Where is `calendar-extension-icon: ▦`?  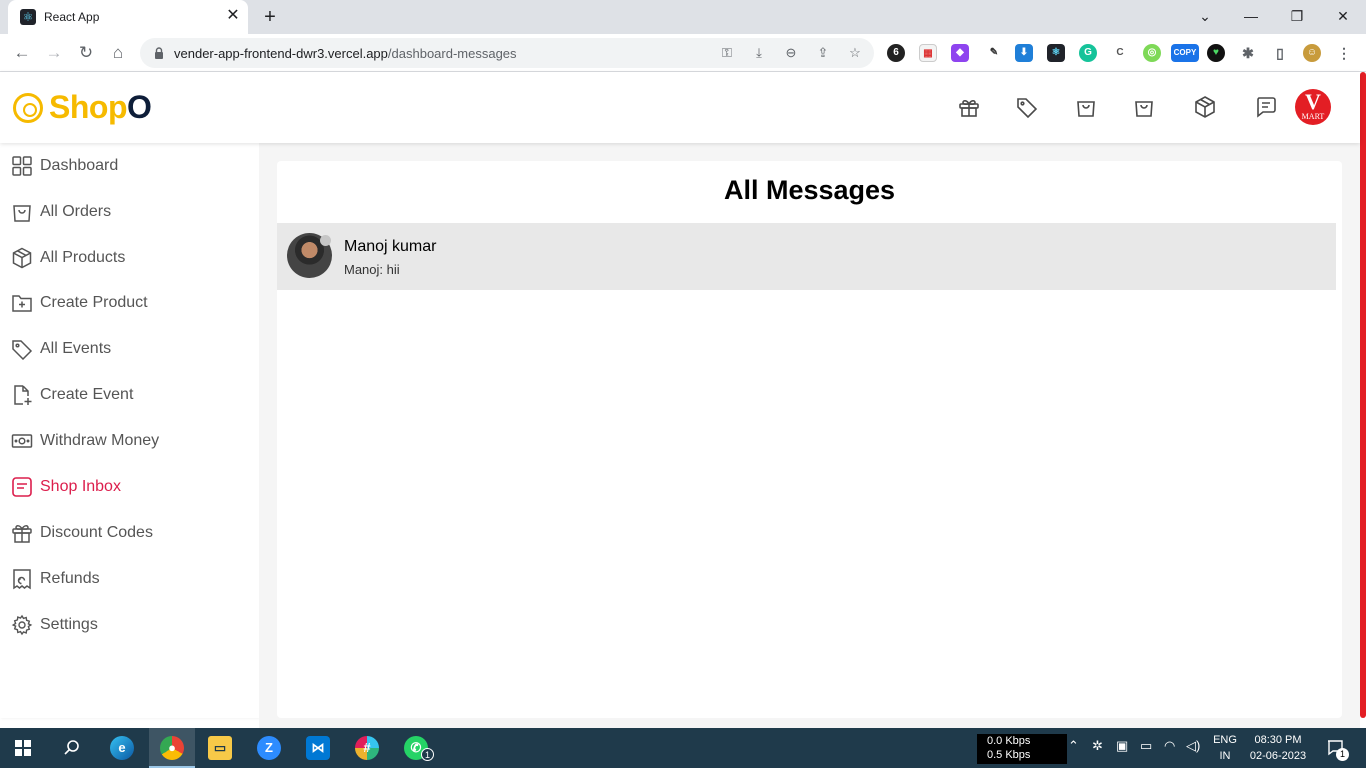
calendar-extension-icon: ▦ is located at coordinates (928, 53).